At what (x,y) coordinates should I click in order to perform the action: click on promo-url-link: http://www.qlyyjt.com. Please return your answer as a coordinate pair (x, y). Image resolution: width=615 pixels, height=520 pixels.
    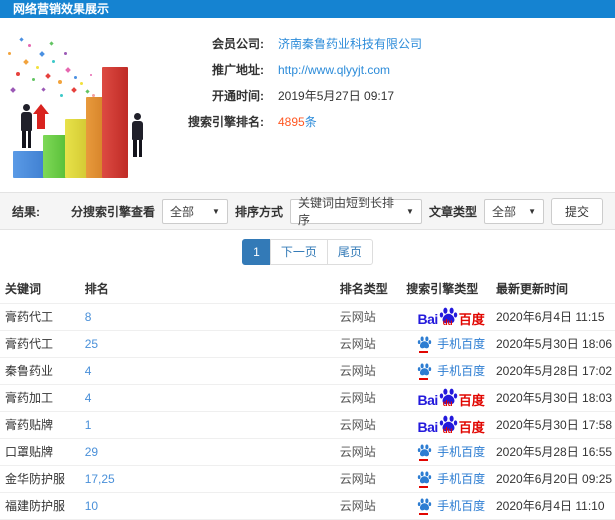
    Looking at the image, I should click on (334, 70).